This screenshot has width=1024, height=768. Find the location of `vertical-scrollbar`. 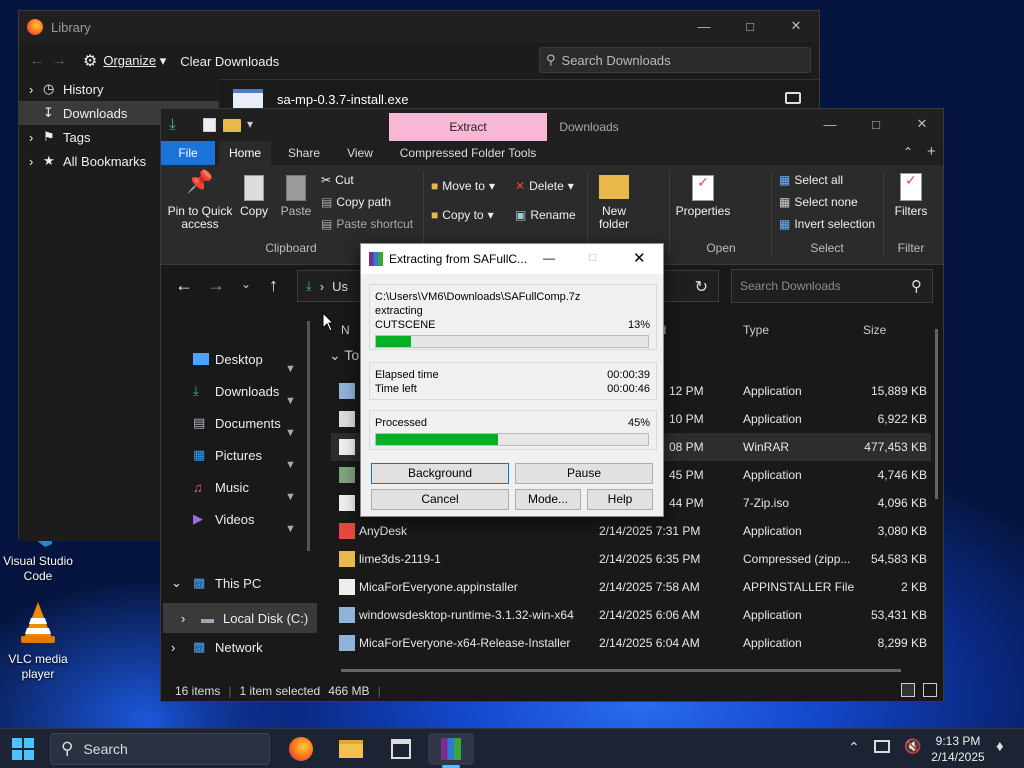

vertical-scrollbar is located at coordinates (936, 414).